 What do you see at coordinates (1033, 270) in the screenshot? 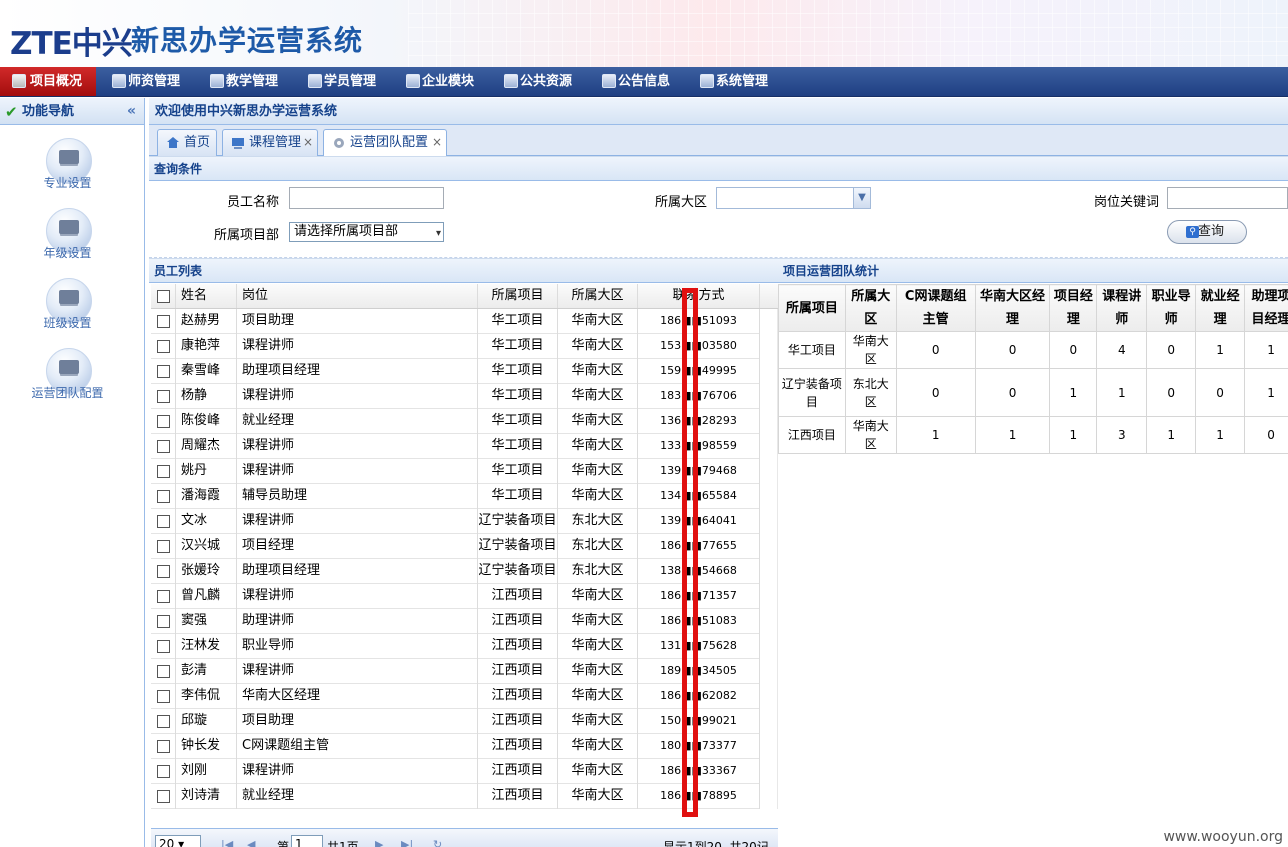
I see `stats-section-header: 项目运营团队统计` at bounding box center [1033, 270].